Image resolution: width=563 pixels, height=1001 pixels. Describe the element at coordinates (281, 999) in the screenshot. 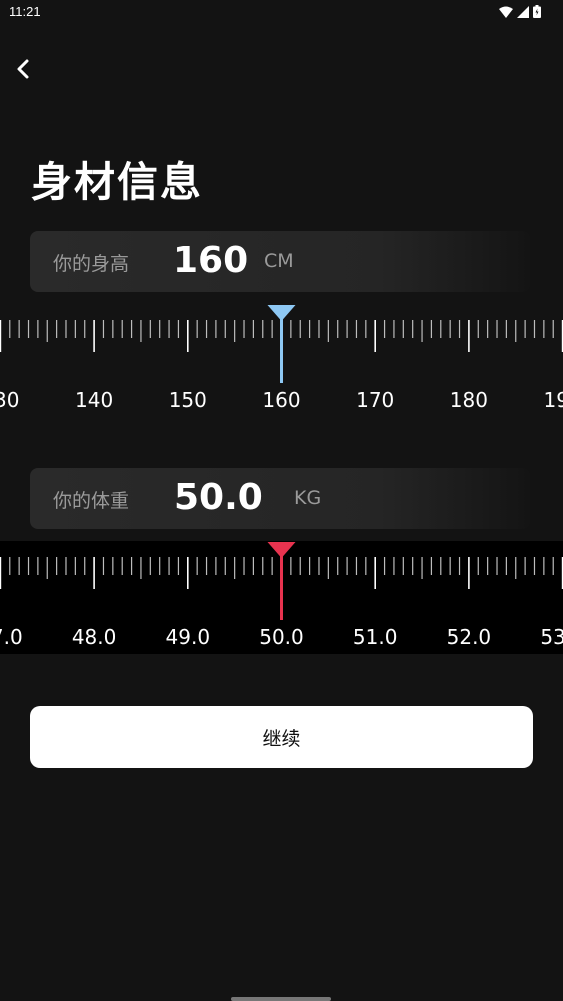

I see `home-indicator` at that location.